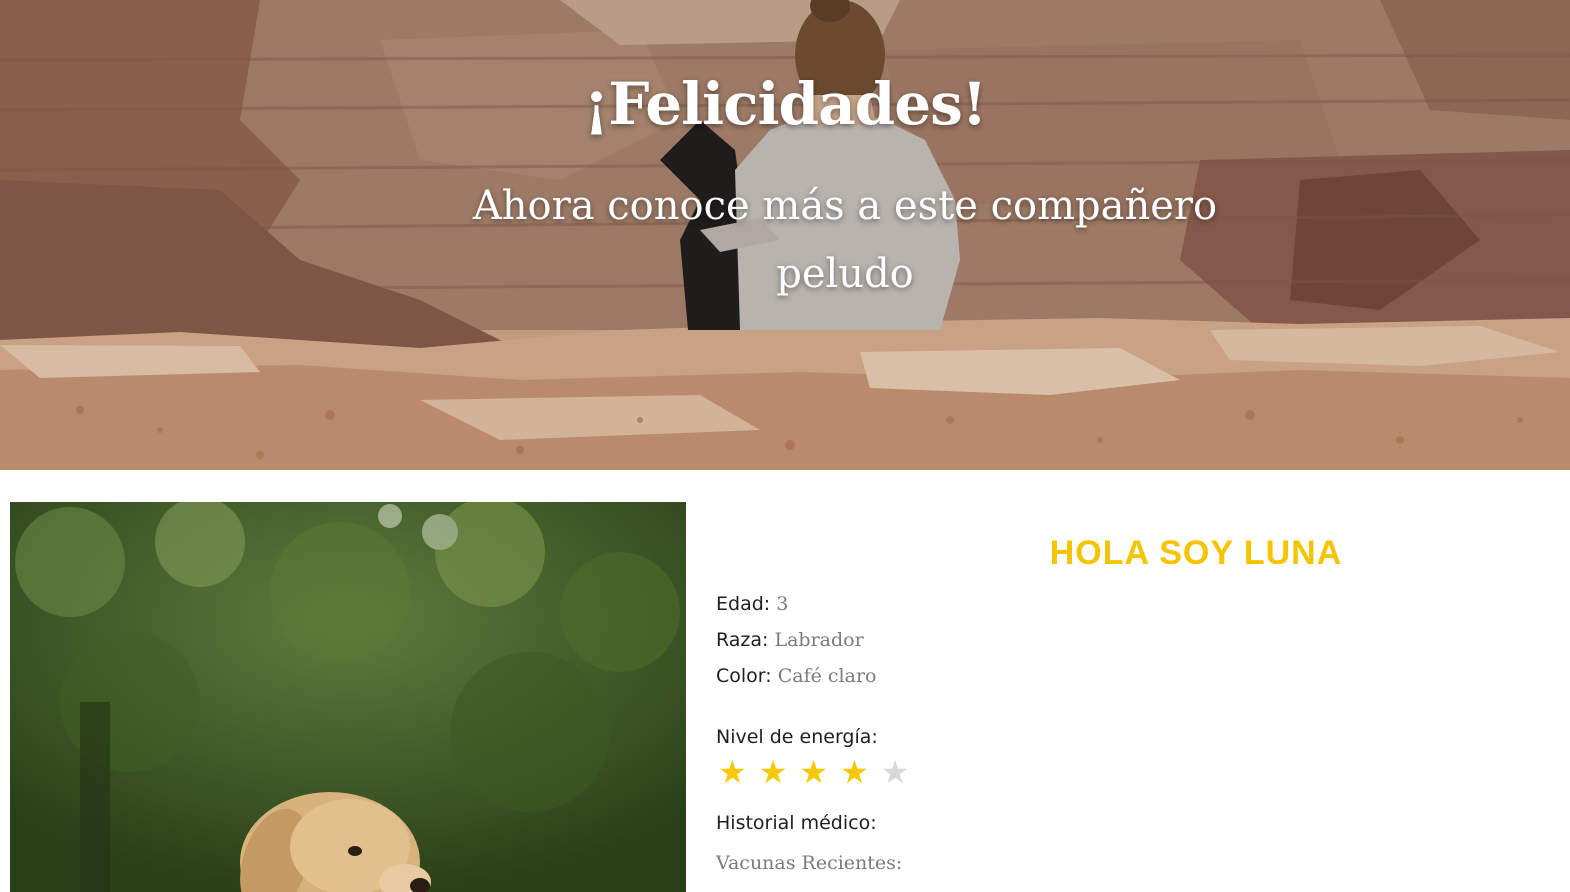 The height and width of the screenshot is (892, 1570). Describe the element at coordinates (797, 737) in the screenshot. I see `energy-label: Nivel de energía:` at that location.